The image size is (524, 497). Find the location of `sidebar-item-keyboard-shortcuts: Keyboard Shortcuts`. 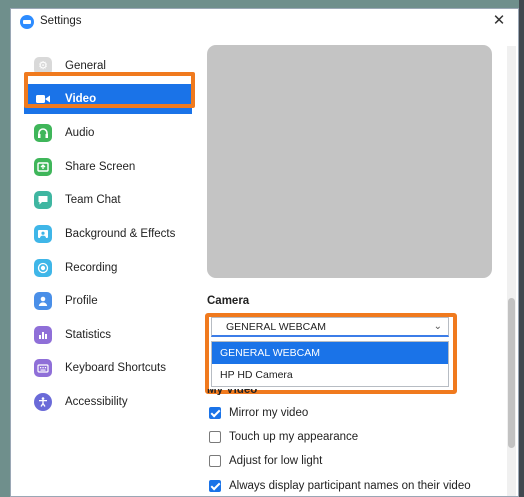

sidebar-item-keyboard-shortcuts: Keyboard Shortcuts is located at coordinates (108, 368).